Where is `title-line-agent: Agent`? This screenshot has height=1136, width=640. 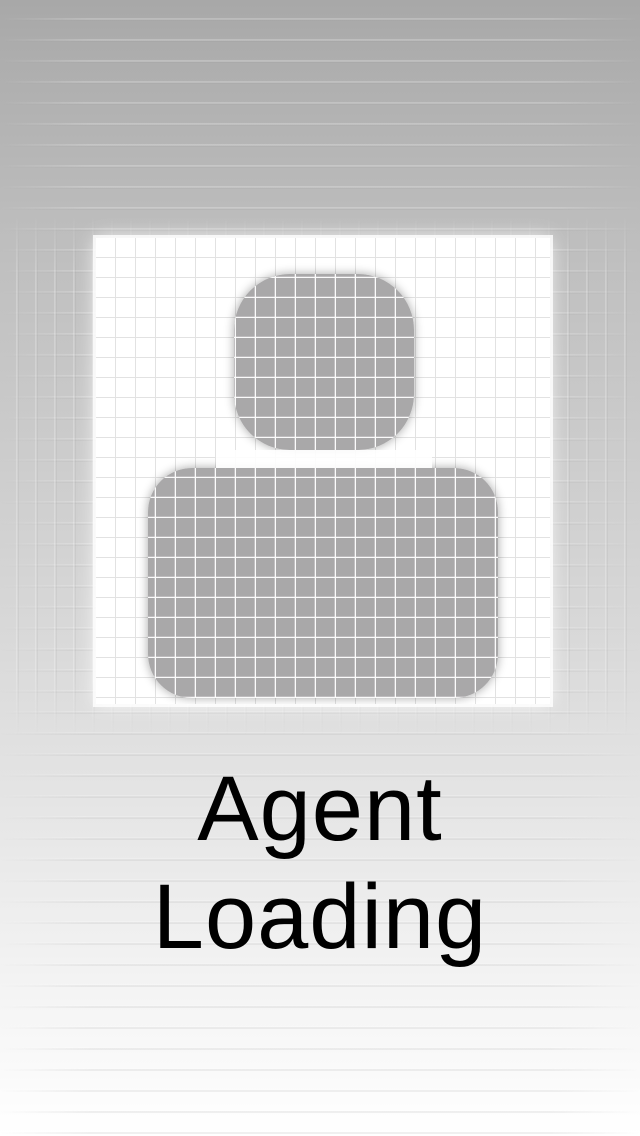 title-line-agent: Agent is located at coordinates (320, 809).